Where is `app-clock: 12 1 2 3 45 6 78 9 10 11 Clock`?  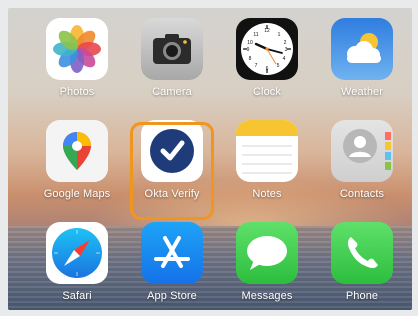
app-clock: 12 1 2 3 45 6 78 9 10 11 Clock is located at coordinates (267, 58).